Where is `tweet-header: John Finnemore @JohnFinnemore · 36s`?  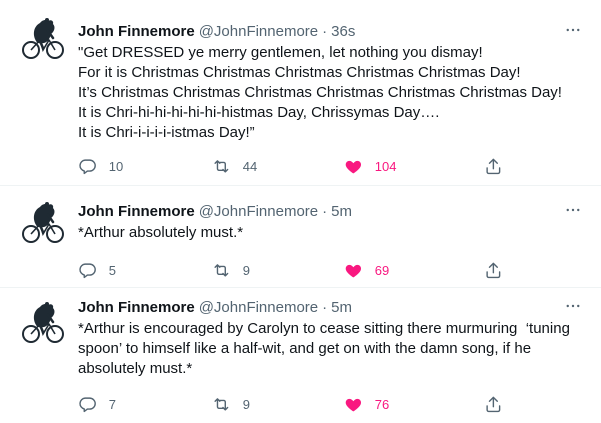
tweet-header: John Finnemore @JohnFinnemore · 36s is located at coordinates (331, 32).